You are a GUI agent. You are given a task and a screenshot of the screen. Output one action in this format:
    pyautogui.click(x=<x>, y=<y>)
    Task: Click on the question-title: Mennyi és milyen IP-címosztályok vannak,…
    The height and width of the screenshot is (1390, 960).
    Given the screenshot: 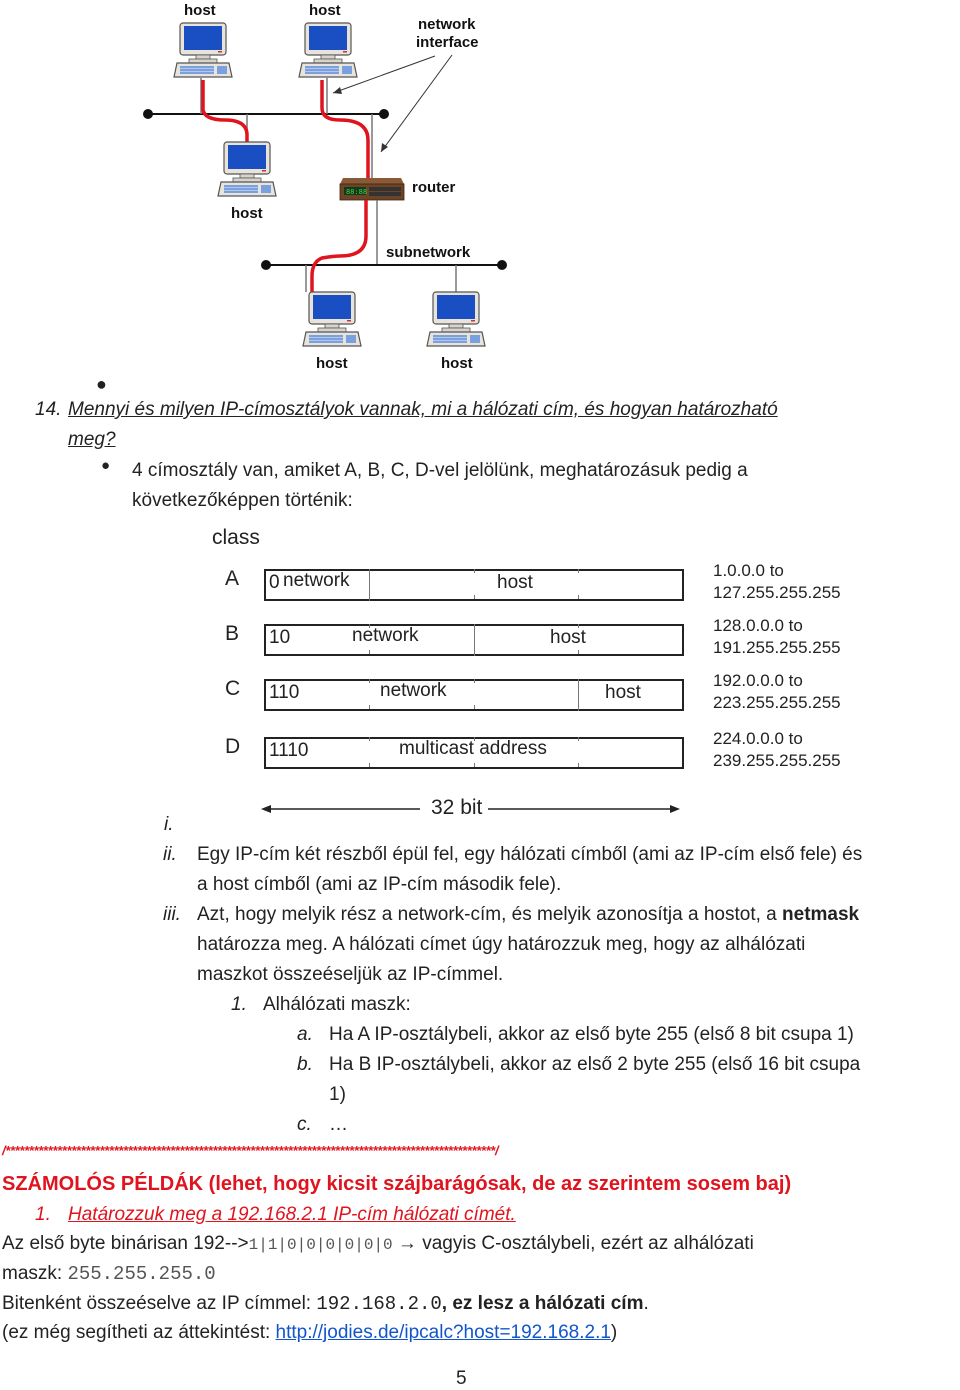 What is the action you would take?
    pyautogui.click(x=423, y=409)
    